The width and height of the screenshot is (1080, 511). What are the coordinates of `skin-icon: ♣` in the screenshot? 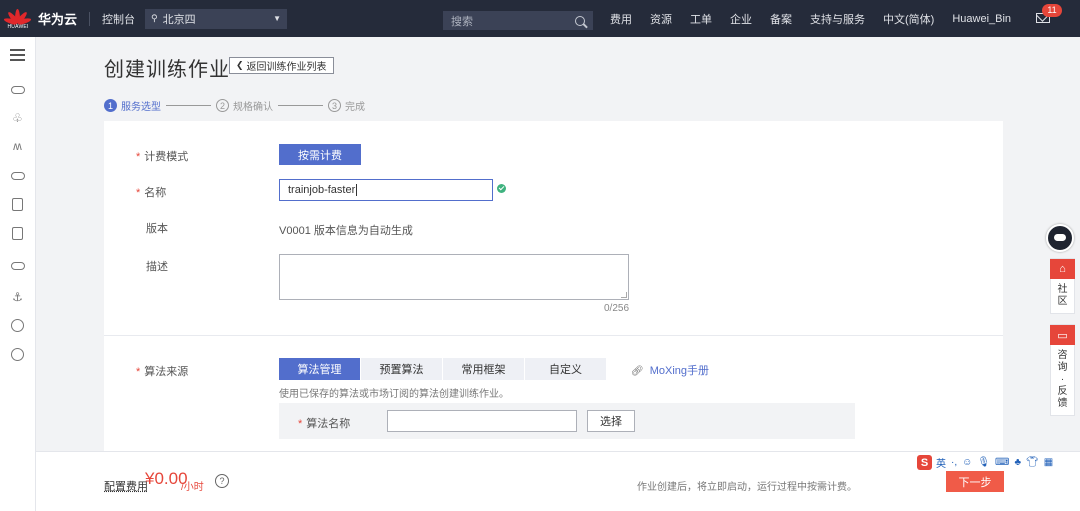 It's located at (1017, 462).